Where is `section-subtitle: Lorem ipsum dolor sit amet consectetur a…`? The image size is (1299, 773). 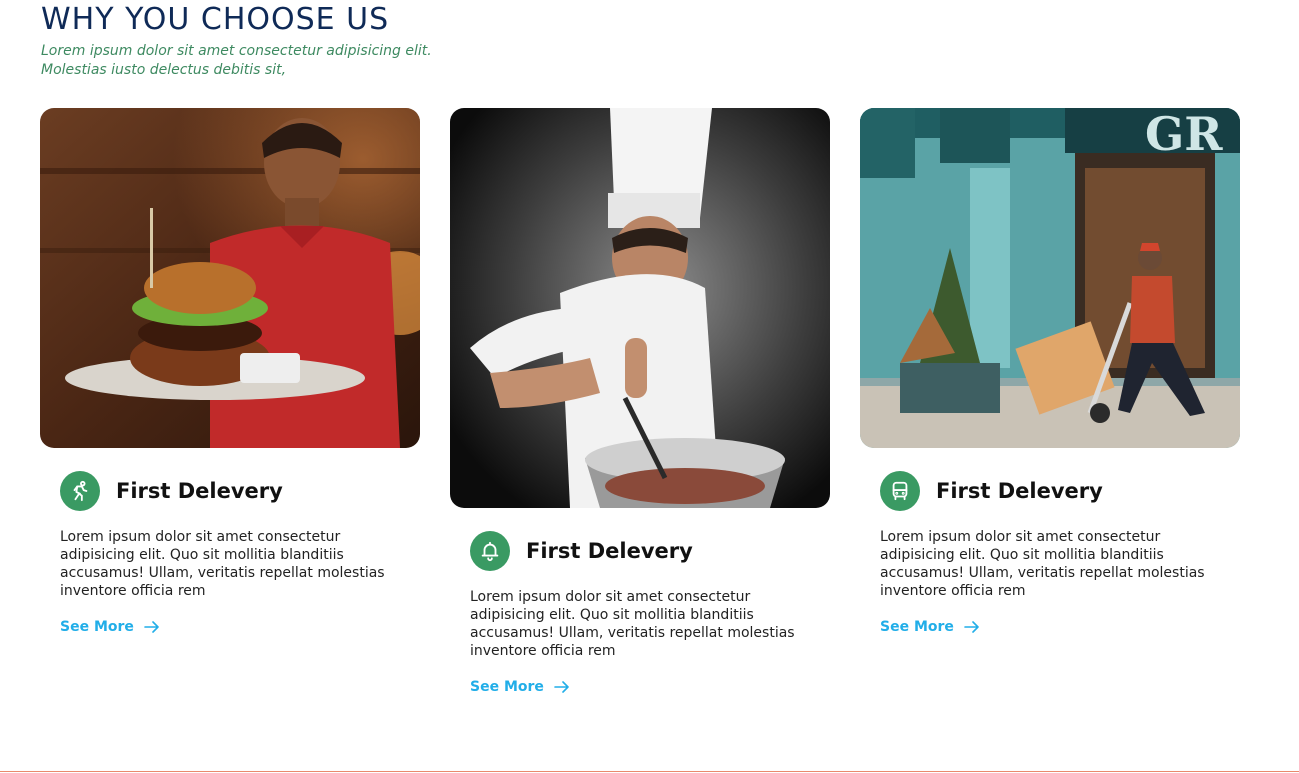
section-subtitle: Lorem ipsum dolor sit amet consectetur a… is located at coordinates (261, 61).